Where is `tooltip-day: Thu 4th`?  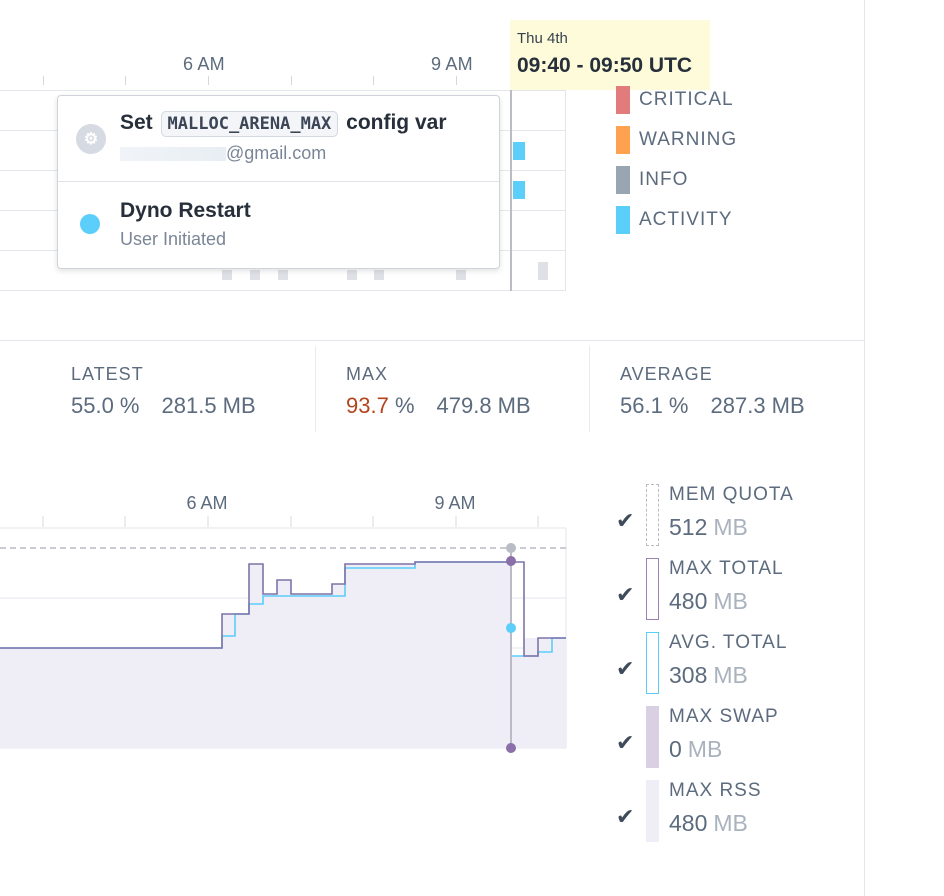 tooltip-day: Thu 4th is located at coordinates (542, 38).